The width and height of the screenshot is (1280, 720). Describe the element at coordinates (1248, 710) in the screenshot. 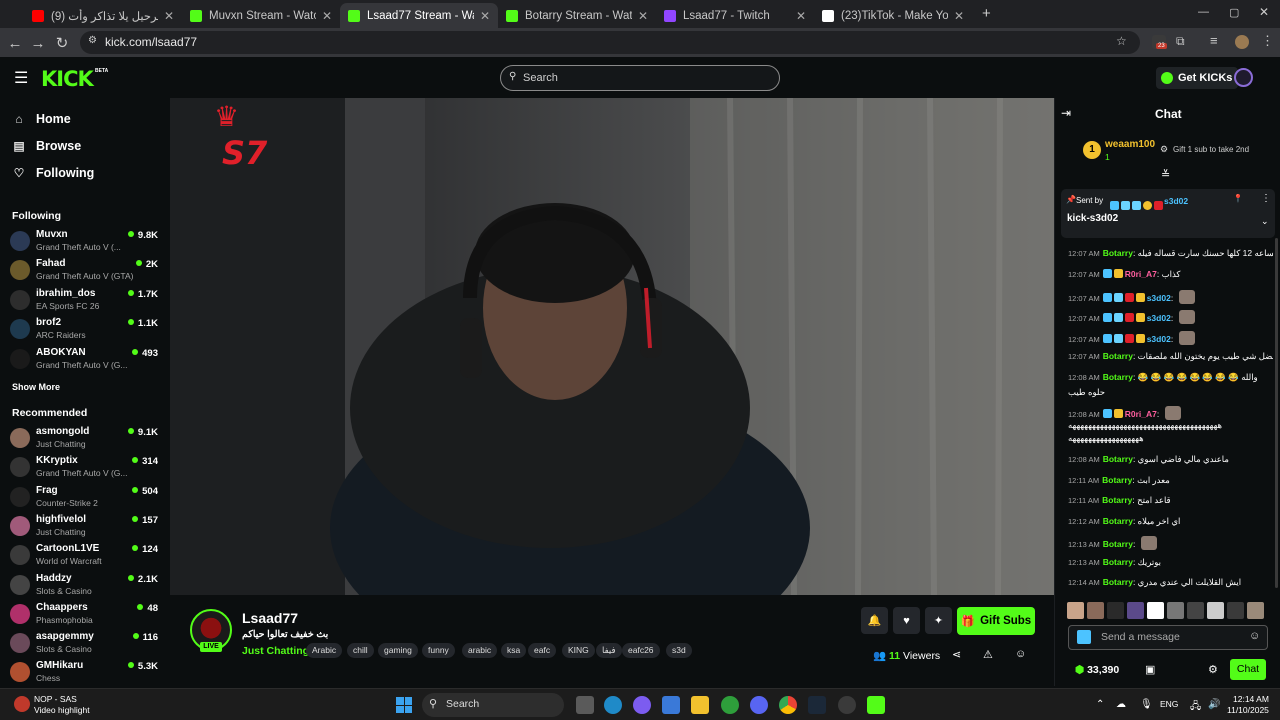

I see `clock-date: 11/10/2025` at that location.